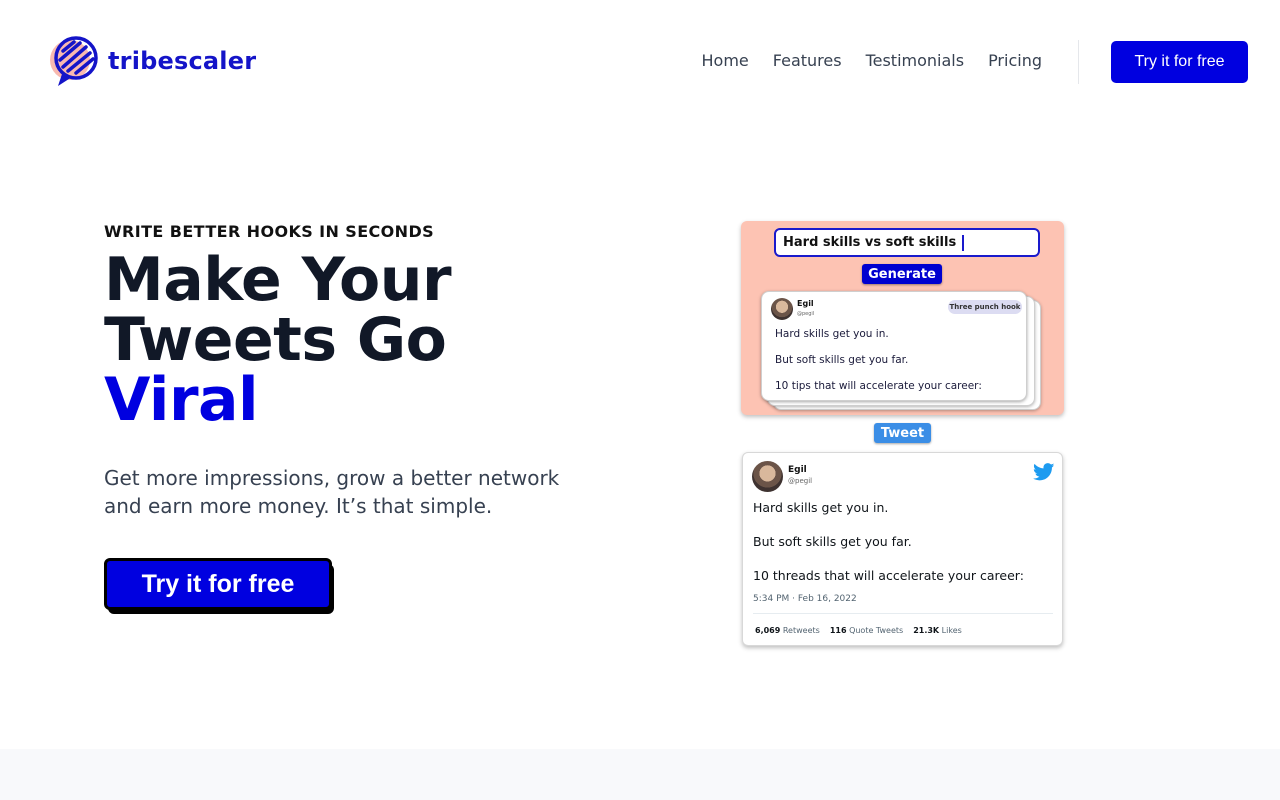  What do you see at coordinates (181, 400) in the screenshot?
I see `headline-accent: Viral` at bounding box center [181, 400].